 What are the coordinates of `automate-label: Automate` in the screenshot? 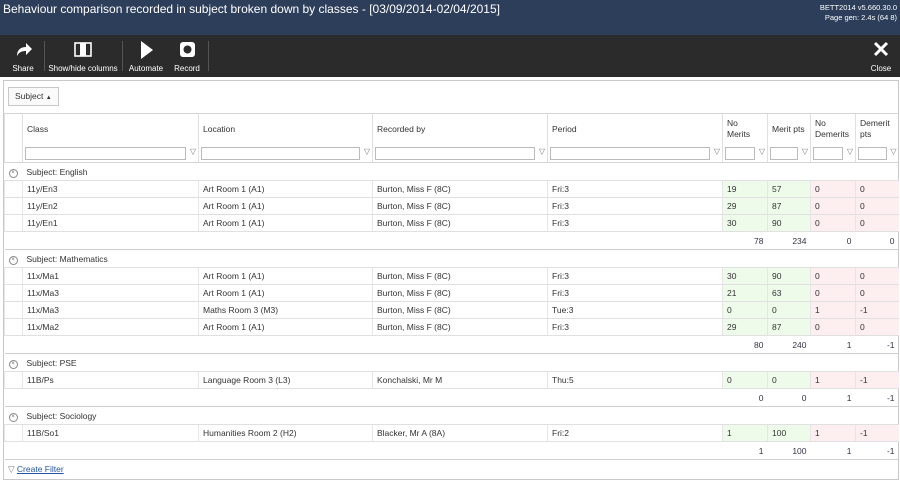 It's located at (146, 68).